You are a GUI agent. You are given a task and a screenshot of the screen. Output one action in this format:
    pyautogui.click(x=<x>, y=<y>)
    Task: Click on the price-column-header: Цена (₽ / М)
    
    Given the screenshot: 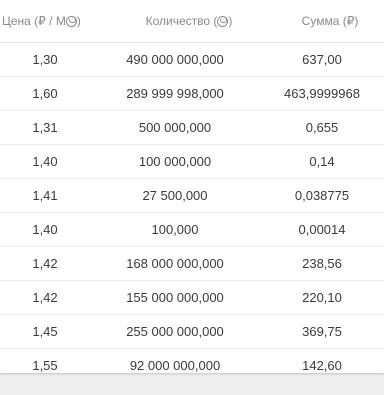 What is the action you would take?
    pyautogui.click(x=45, y=21)
    